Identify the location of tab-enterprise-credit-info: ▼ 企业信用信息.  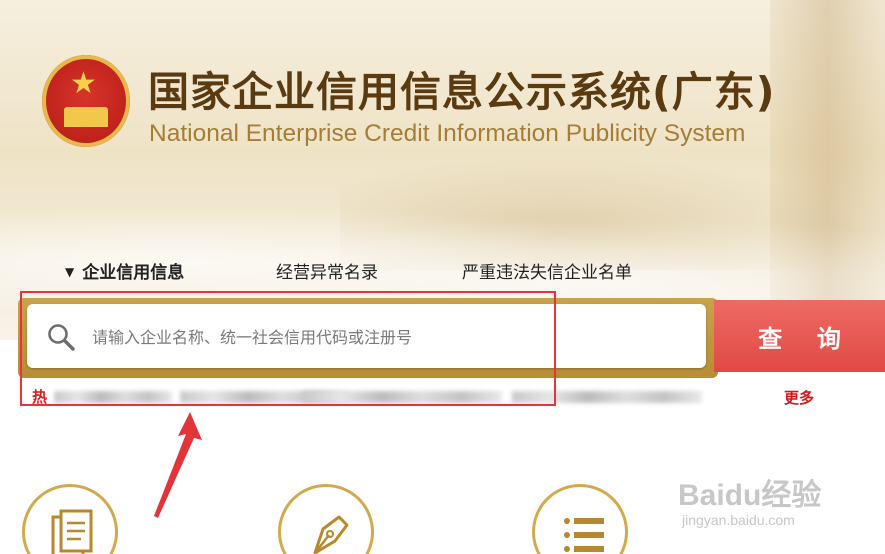
(124, 270).